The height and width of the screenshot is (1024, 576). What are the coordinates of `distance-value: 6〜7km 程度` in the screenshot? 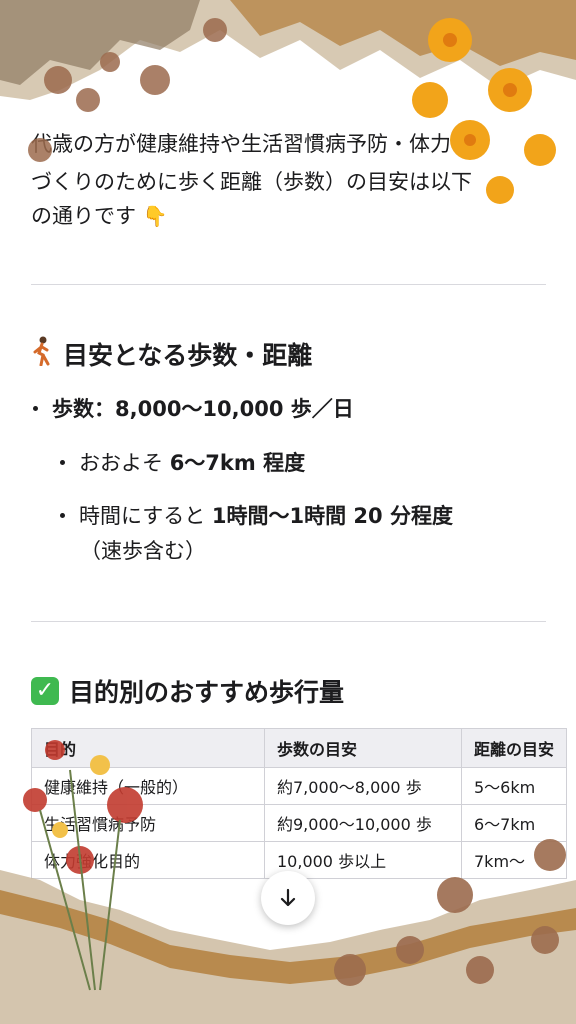 It's located at (237, 463).